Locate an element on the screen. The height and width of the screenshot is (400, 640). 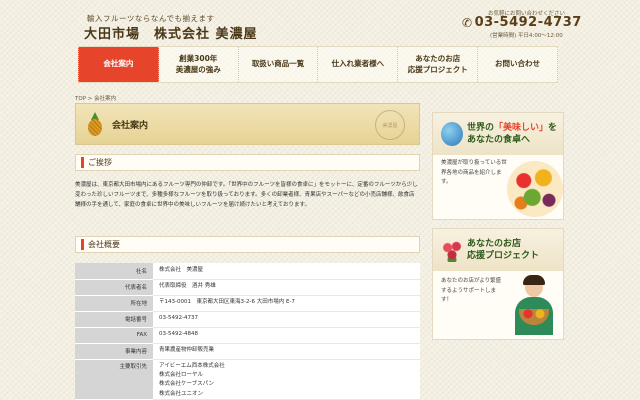
staff-photo is located at coordinates (534, 305).